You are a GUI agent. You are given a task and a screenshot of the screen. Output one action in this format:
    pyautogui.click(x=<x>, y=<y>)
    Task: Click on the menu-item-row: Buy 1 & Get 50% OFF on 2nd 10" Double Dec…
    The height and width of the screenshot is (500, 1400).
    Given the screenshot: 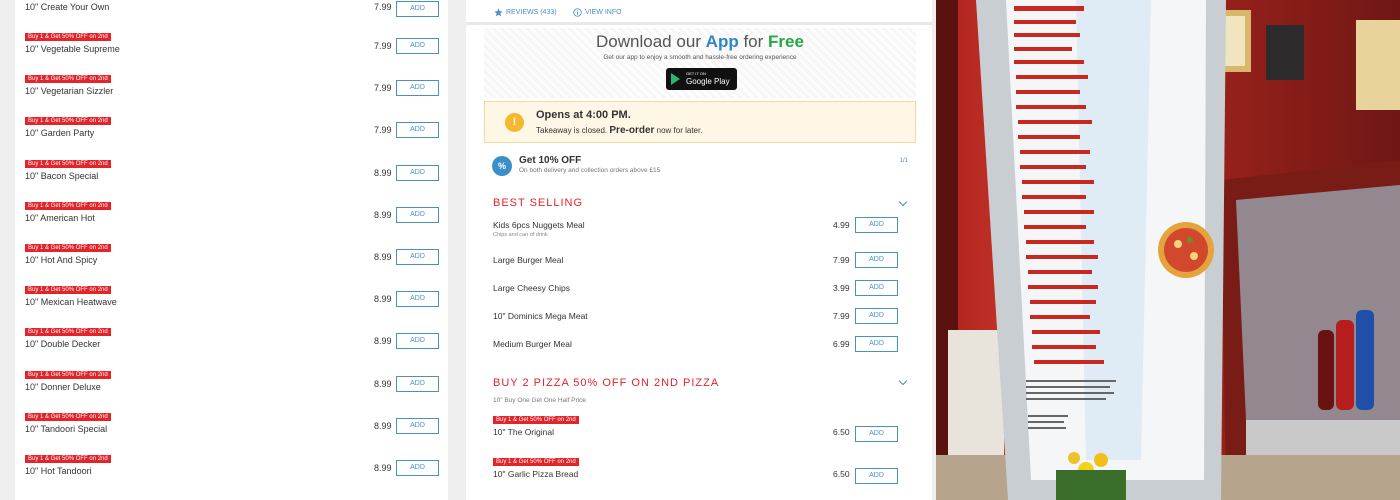 What is the action you would take?
    pyautogui.click(x=235, y=347)
    